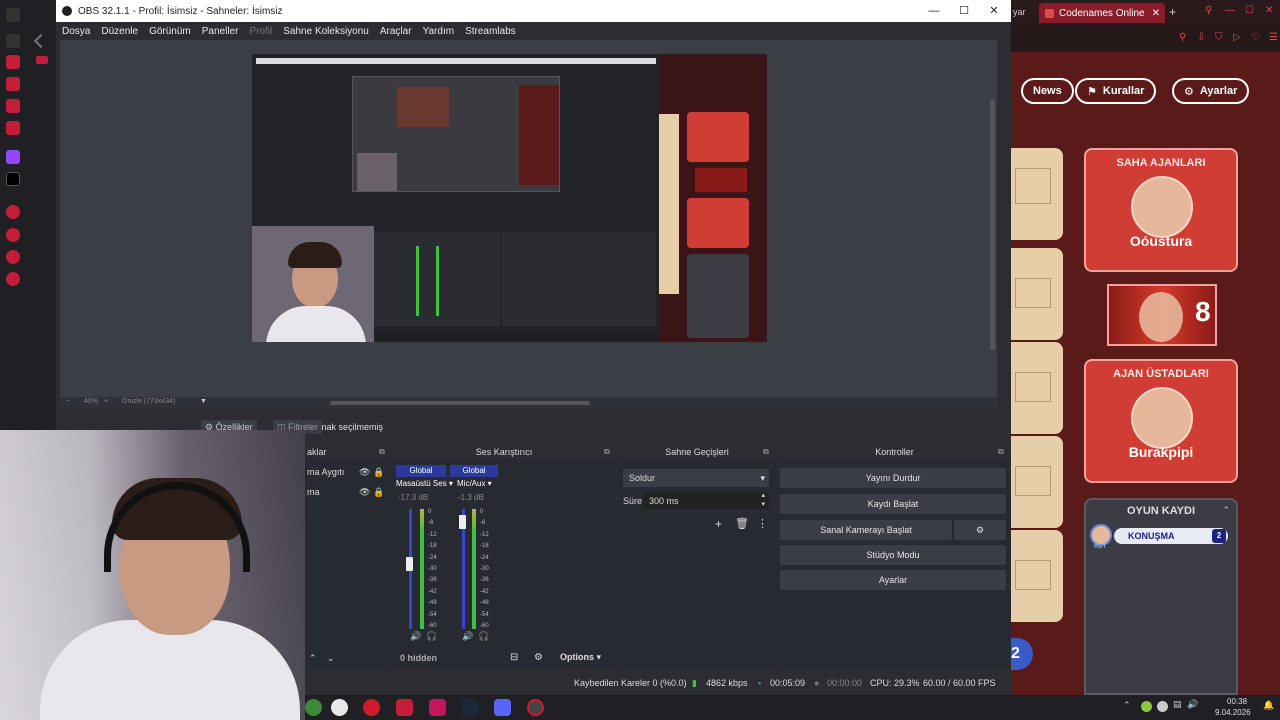  Describe the element at coordinates (1208, 10) in the screenshot. I see `search-icon: ⚲` at that location.